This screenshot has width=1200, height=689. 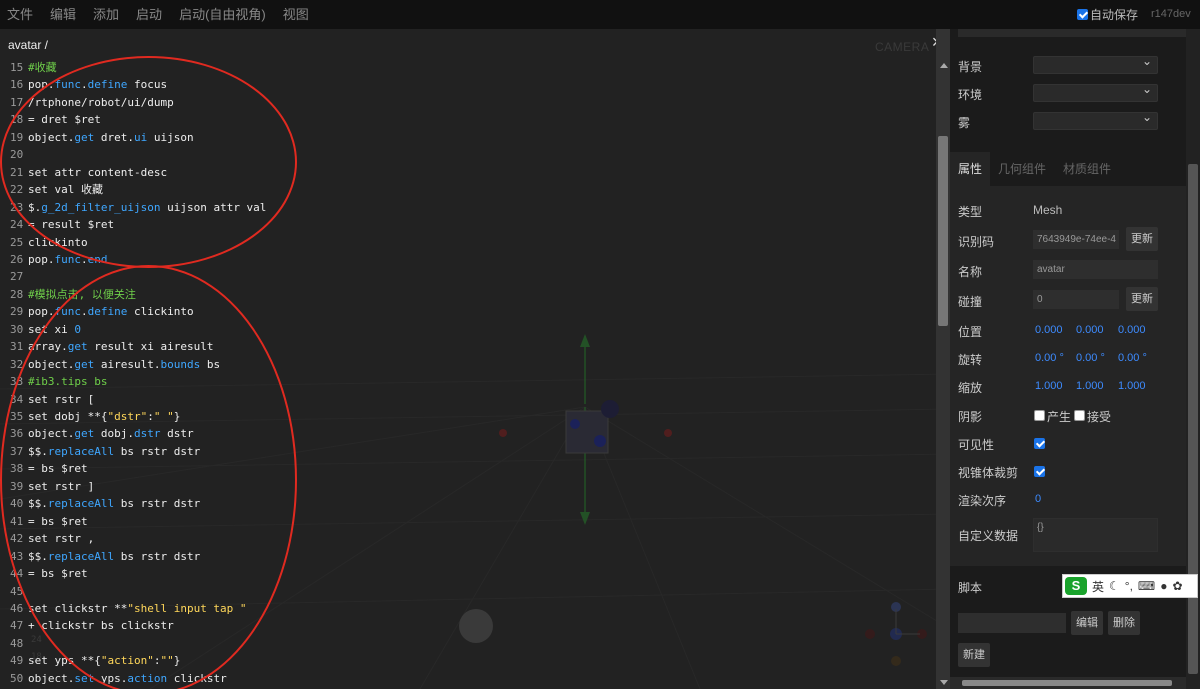 What do you see at coordinates (65, 189) in the screenshot?
I see `code-text: set val 收藏` at bounding box center [65, 189].